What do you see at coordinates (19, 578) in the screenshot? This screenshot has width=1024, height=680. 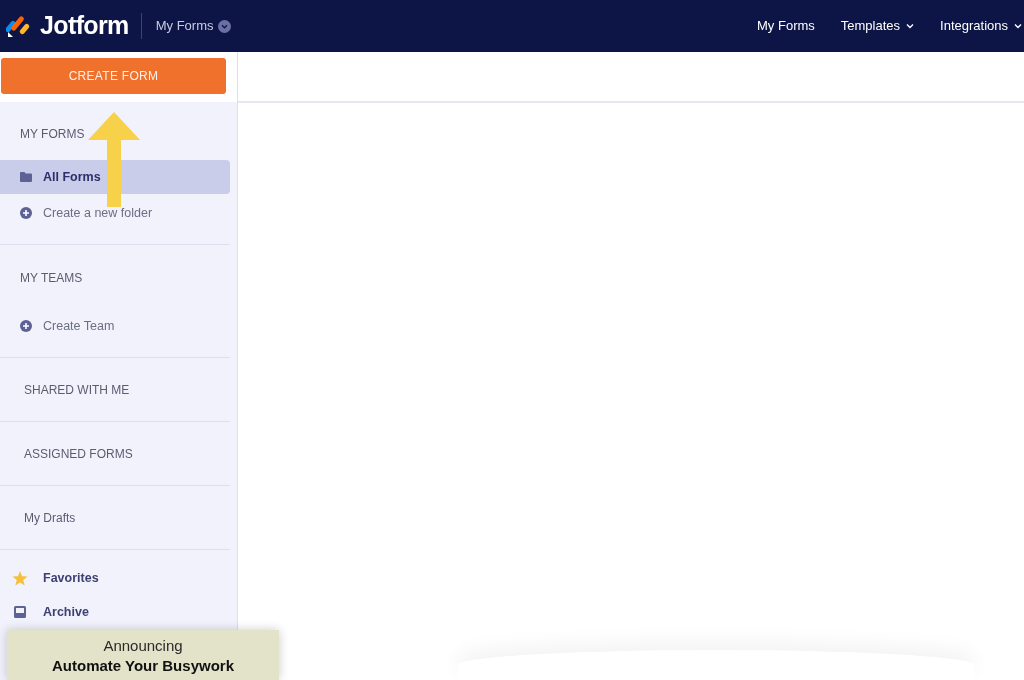 I see `star-icon` at bounding box center [19, 578].